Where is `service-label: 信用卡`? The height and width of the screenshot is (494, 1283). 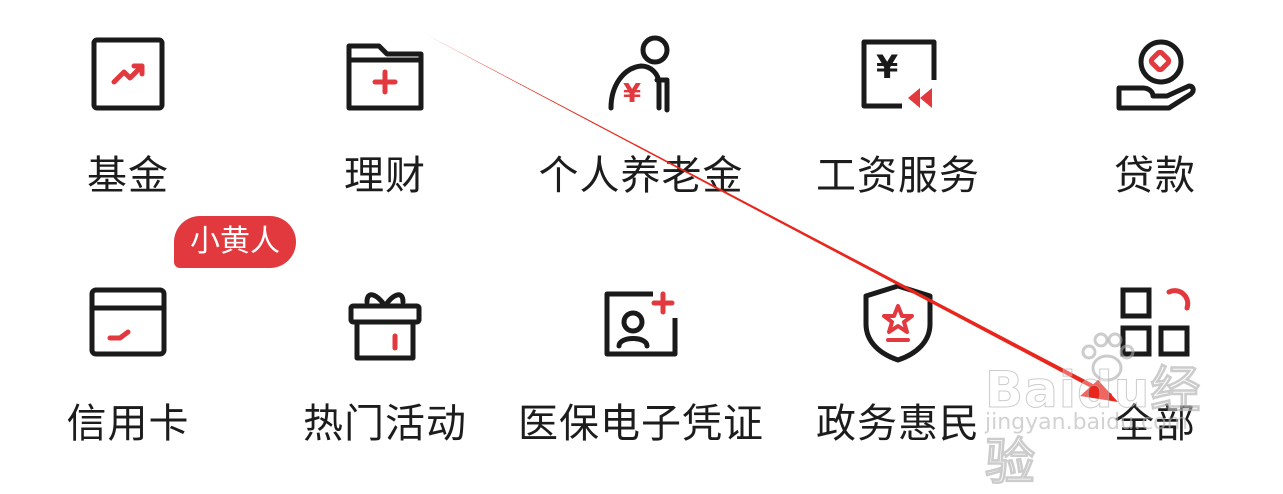 service-label: 信用卡 is located at coordinates (128, 424).